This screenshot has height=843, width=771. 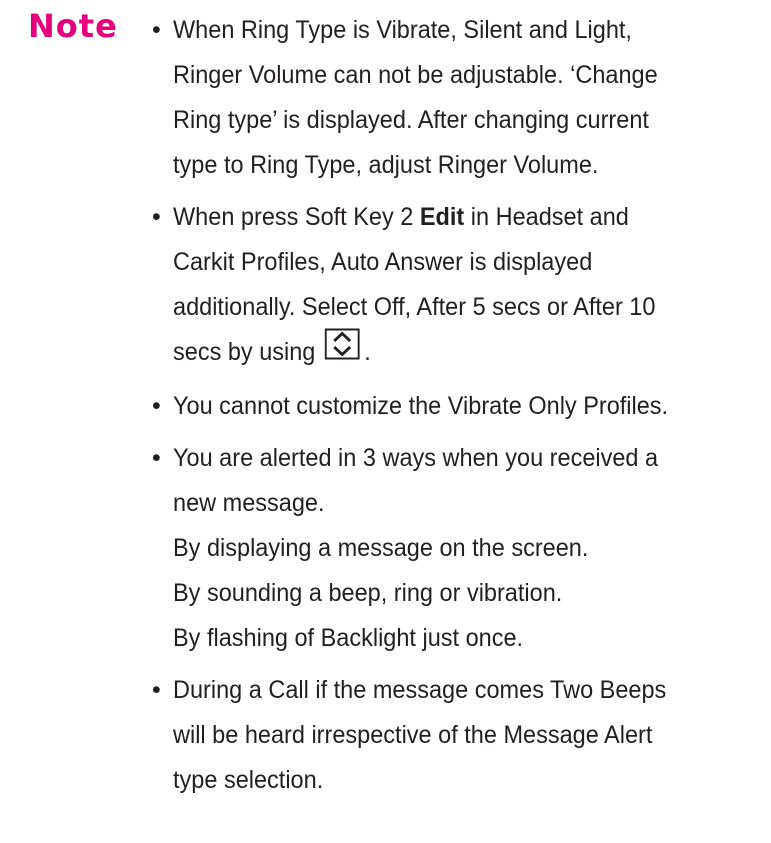 I want to click on note-line: secs by using., so click(x=450, y=352).